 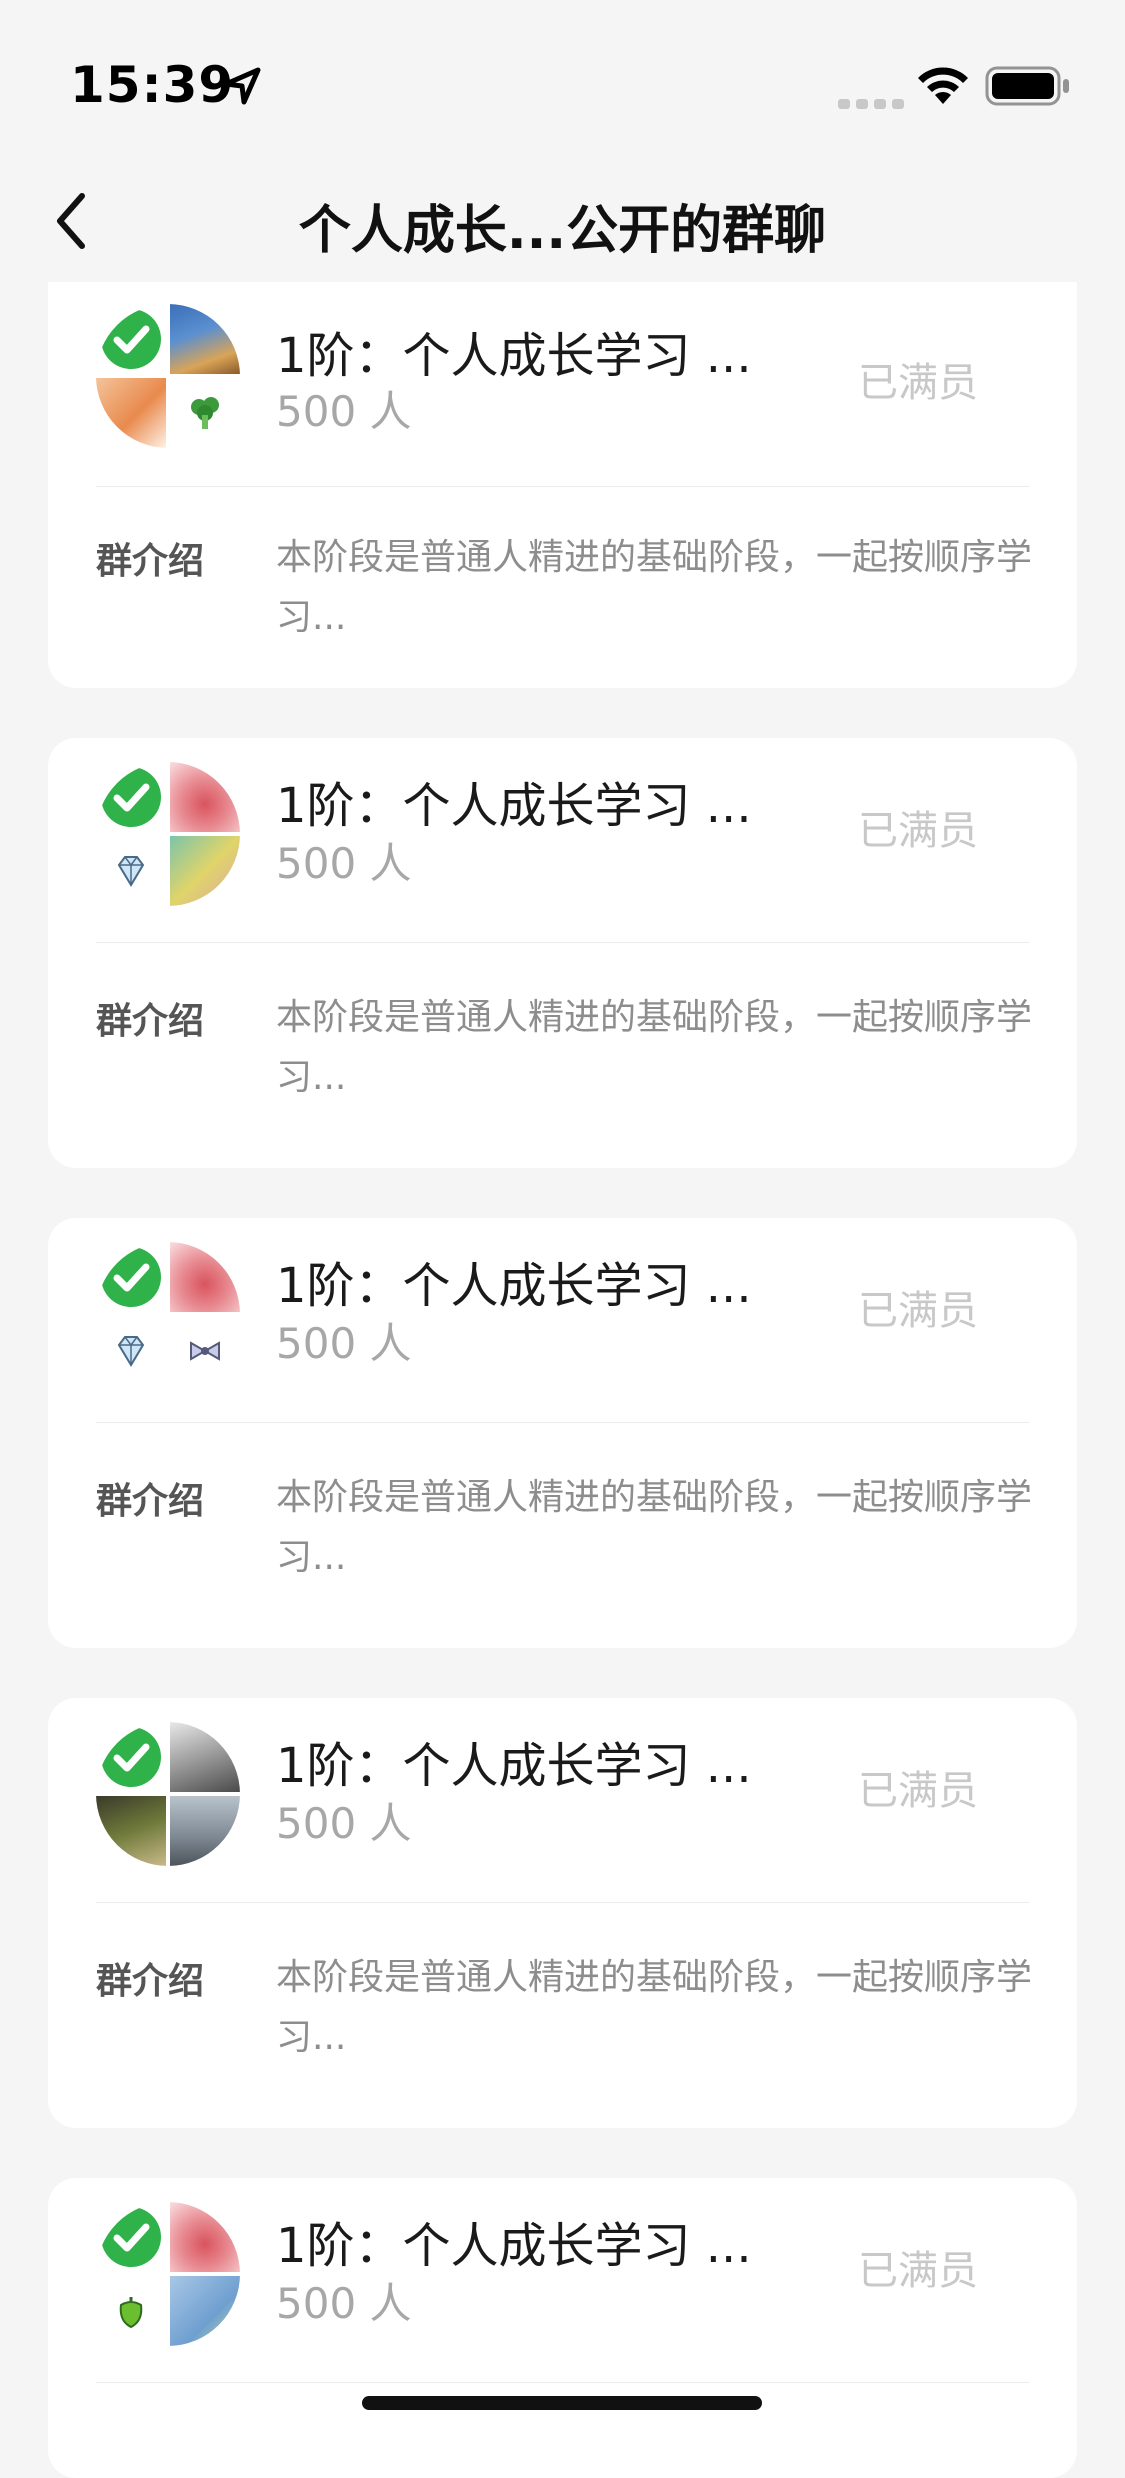 I want to click on status-time: 15:39, so click(x=152, y=85).